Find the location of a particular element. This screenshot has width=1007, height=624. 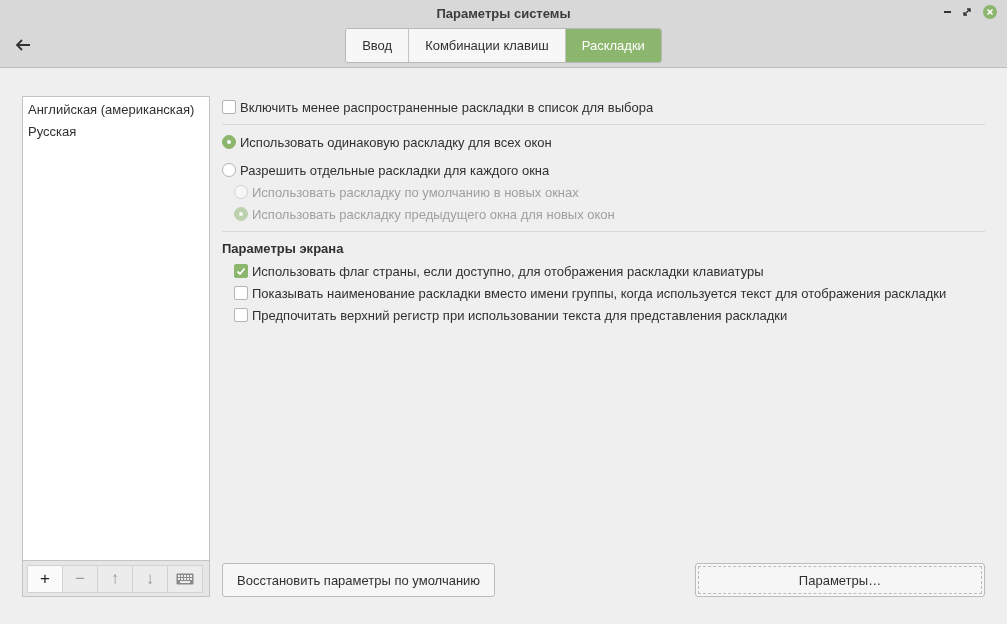

tab: Комбинации клавиш is located at coordinates (486, 45).